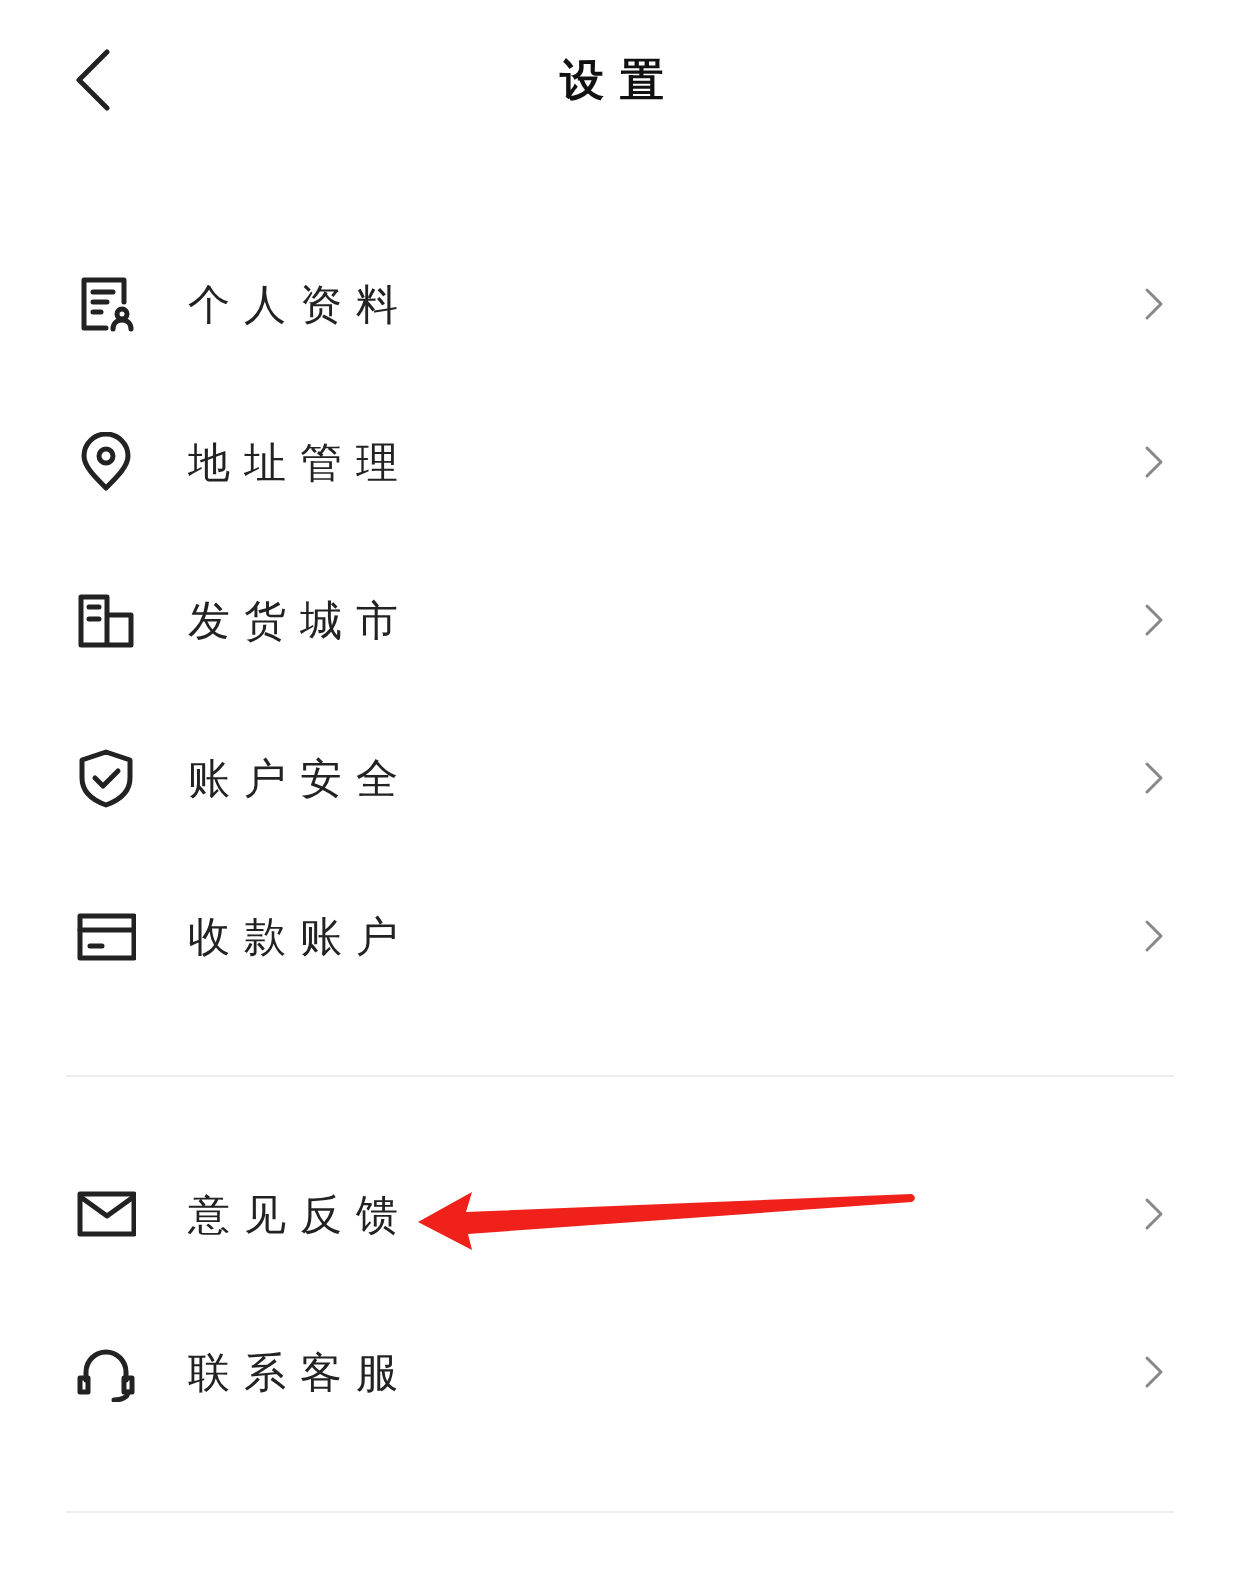  I want to click on settings-row: 联系客服, so click(620, 1372).